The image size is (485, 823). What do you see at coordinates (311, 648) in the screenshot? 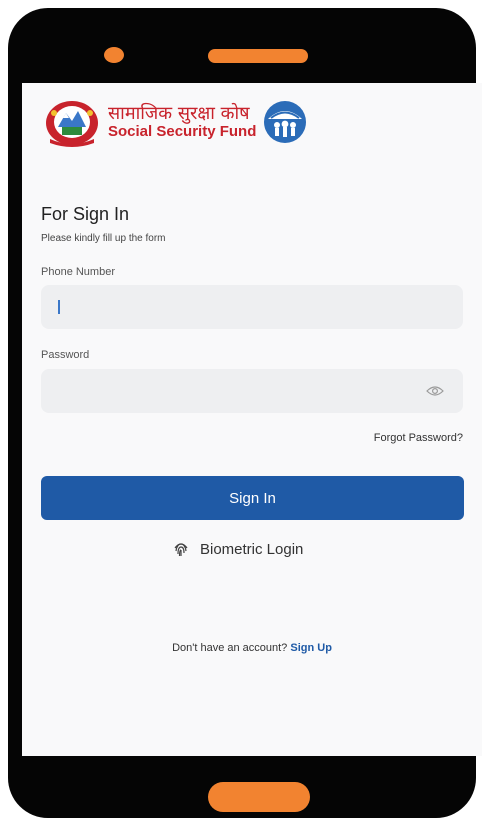
I see `sign-up-link: Sign Up` at bounding box center [311, 648].